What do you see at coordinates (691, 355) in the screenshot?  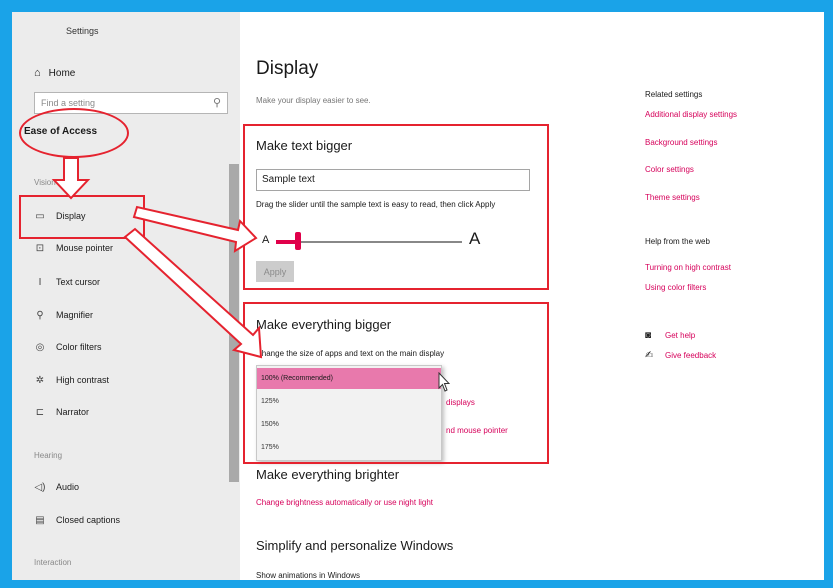 I see `give-feedback-label: Give feedback` at bounding box center [691, 355].